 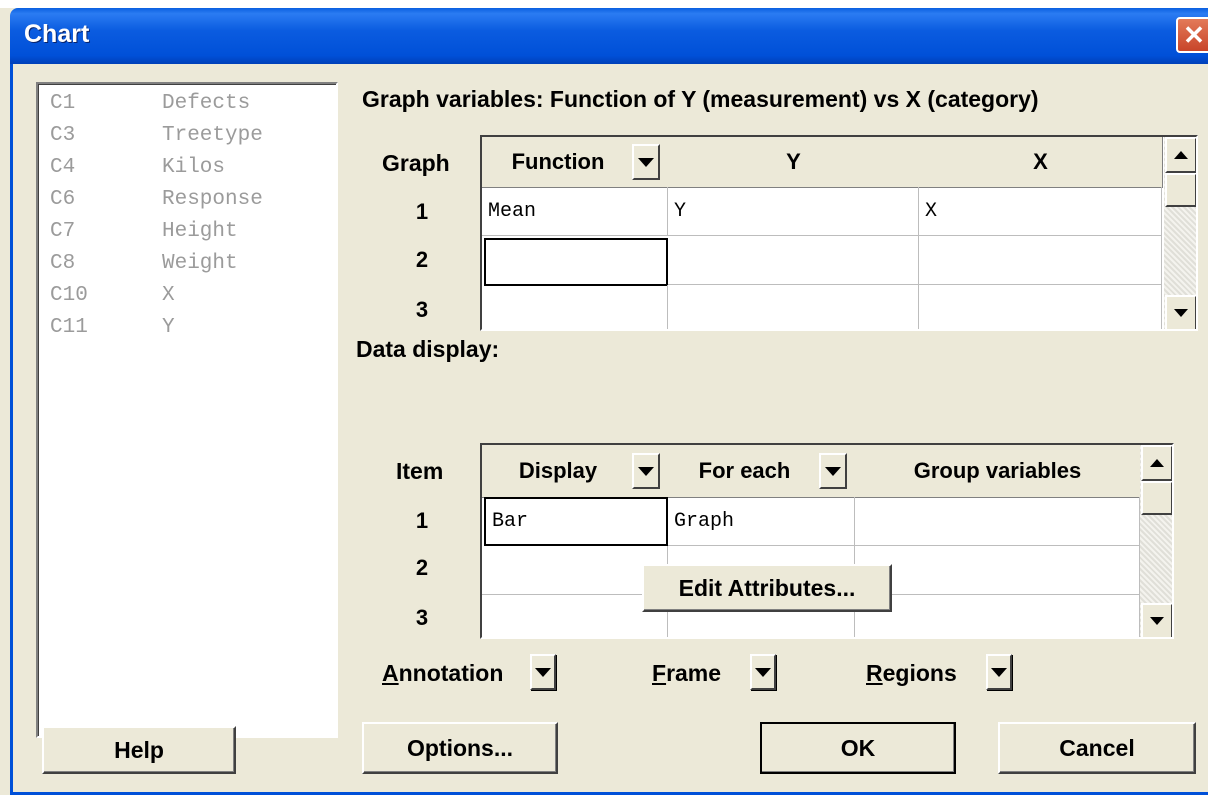 I want to click on column-header-y: Y, so click(x=794, y=162).